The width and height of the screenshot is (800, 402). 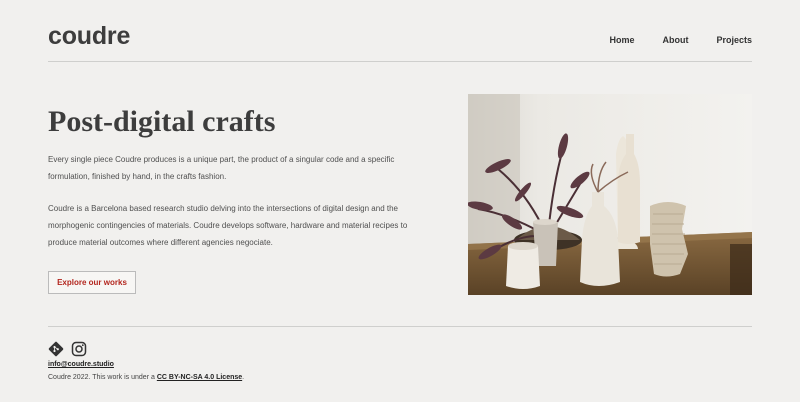 I want to click on footer-divider, so click(x=400, y=326).